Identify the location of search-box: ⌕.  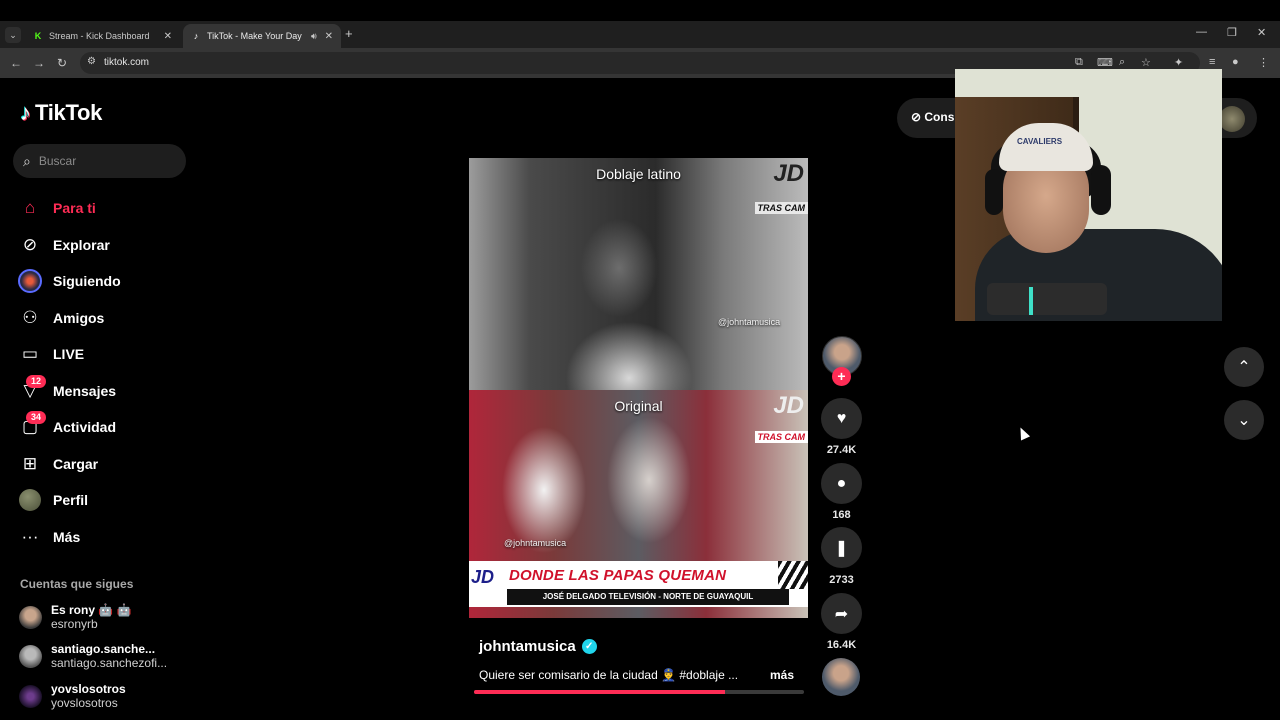
(99, 161).